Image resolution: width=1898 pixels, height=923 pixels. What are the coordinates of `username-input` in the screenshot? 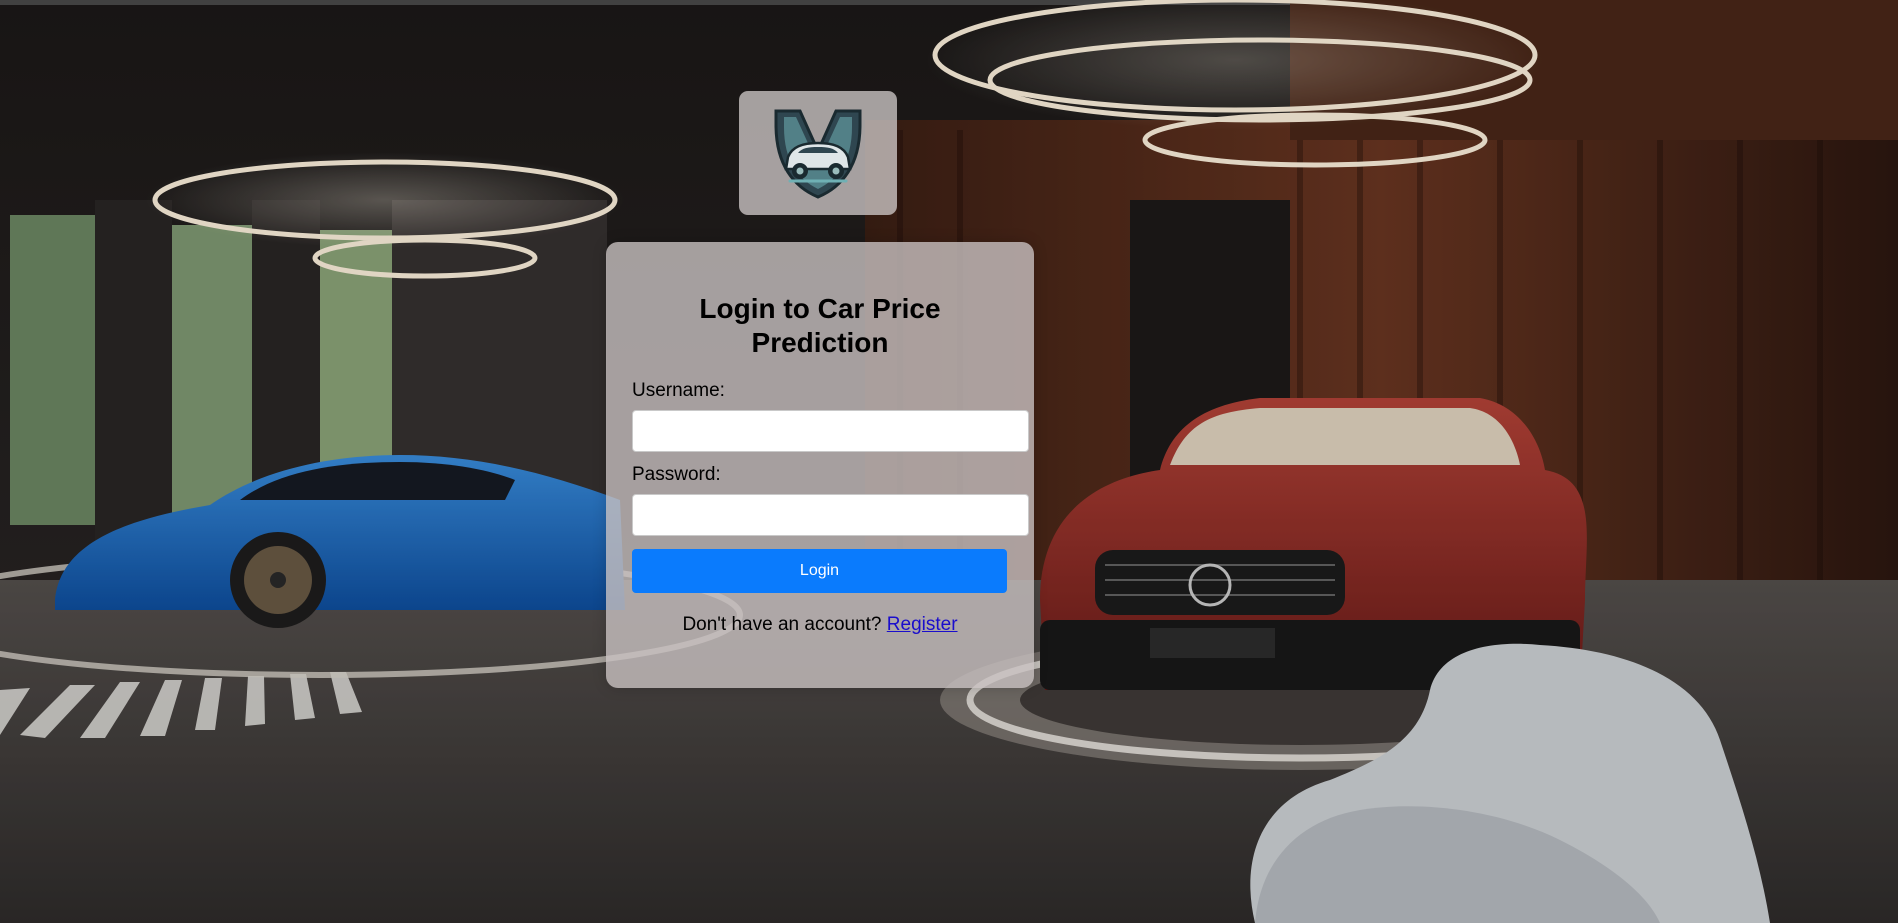 It's located at (830, 431).